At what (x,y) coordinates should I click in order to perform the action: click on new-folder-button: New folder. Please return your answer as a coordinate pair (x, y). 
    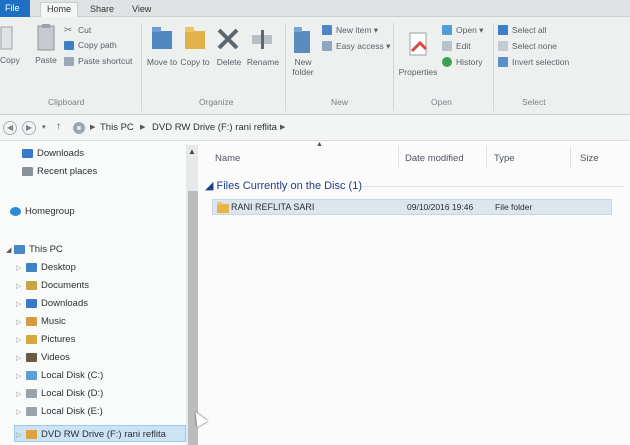
    Looking at the image, I should click on (303, 67).